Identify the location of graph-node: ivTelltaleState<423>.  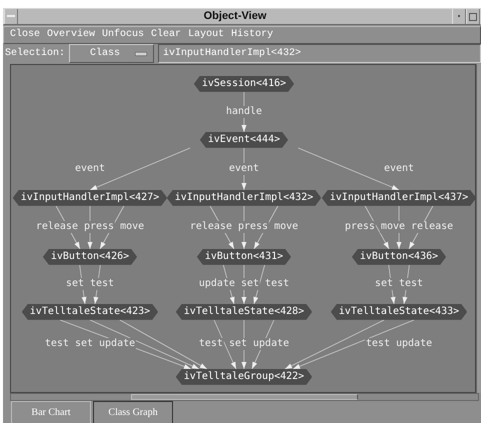
(90, 312).